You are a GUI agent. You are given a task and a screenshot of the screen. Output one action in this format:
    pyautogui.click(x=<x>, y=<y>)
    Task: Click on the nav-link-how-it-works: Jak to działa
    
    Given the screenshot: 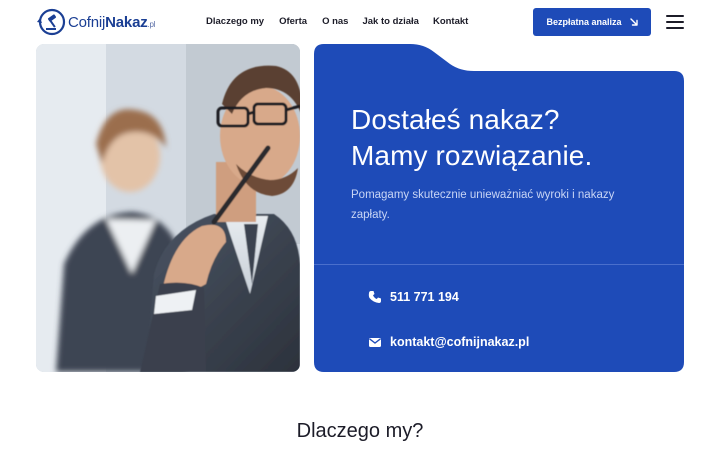 What is the action you would take?
    pyautogui.click(x=390, y=21)
    